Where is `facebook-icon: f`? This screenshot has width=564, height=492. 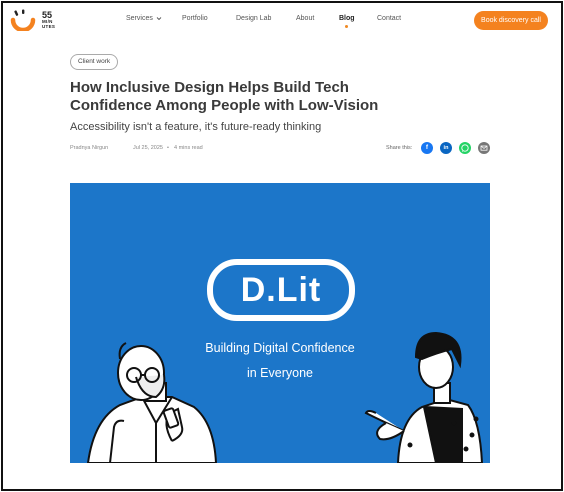 facebook-icon: f is located at coordinates (427, 147).